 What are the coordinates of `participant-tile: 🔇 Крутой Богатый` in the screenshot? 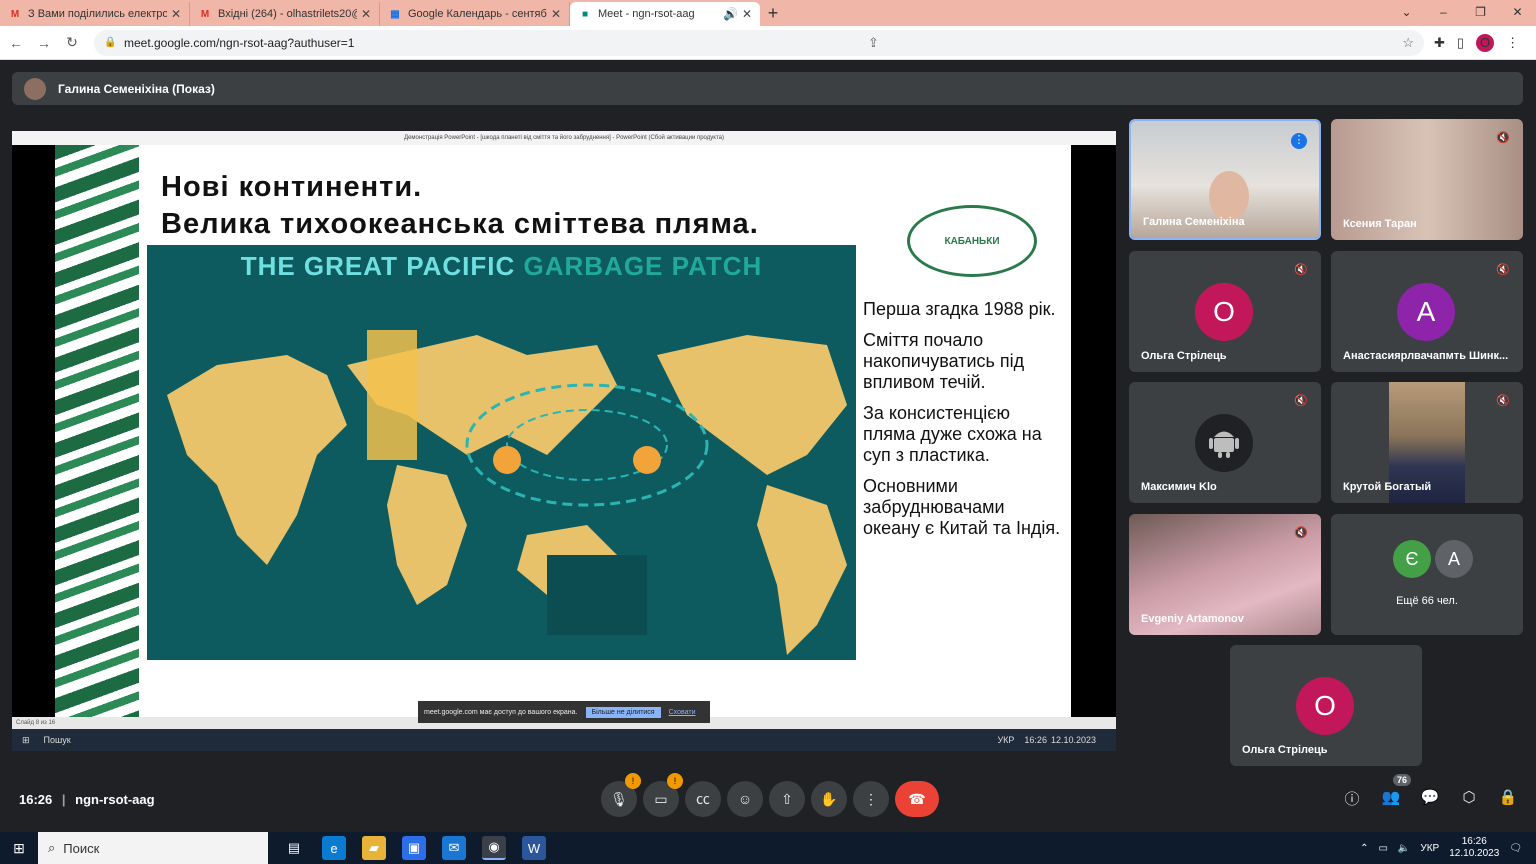 It's located at (1427, 442).